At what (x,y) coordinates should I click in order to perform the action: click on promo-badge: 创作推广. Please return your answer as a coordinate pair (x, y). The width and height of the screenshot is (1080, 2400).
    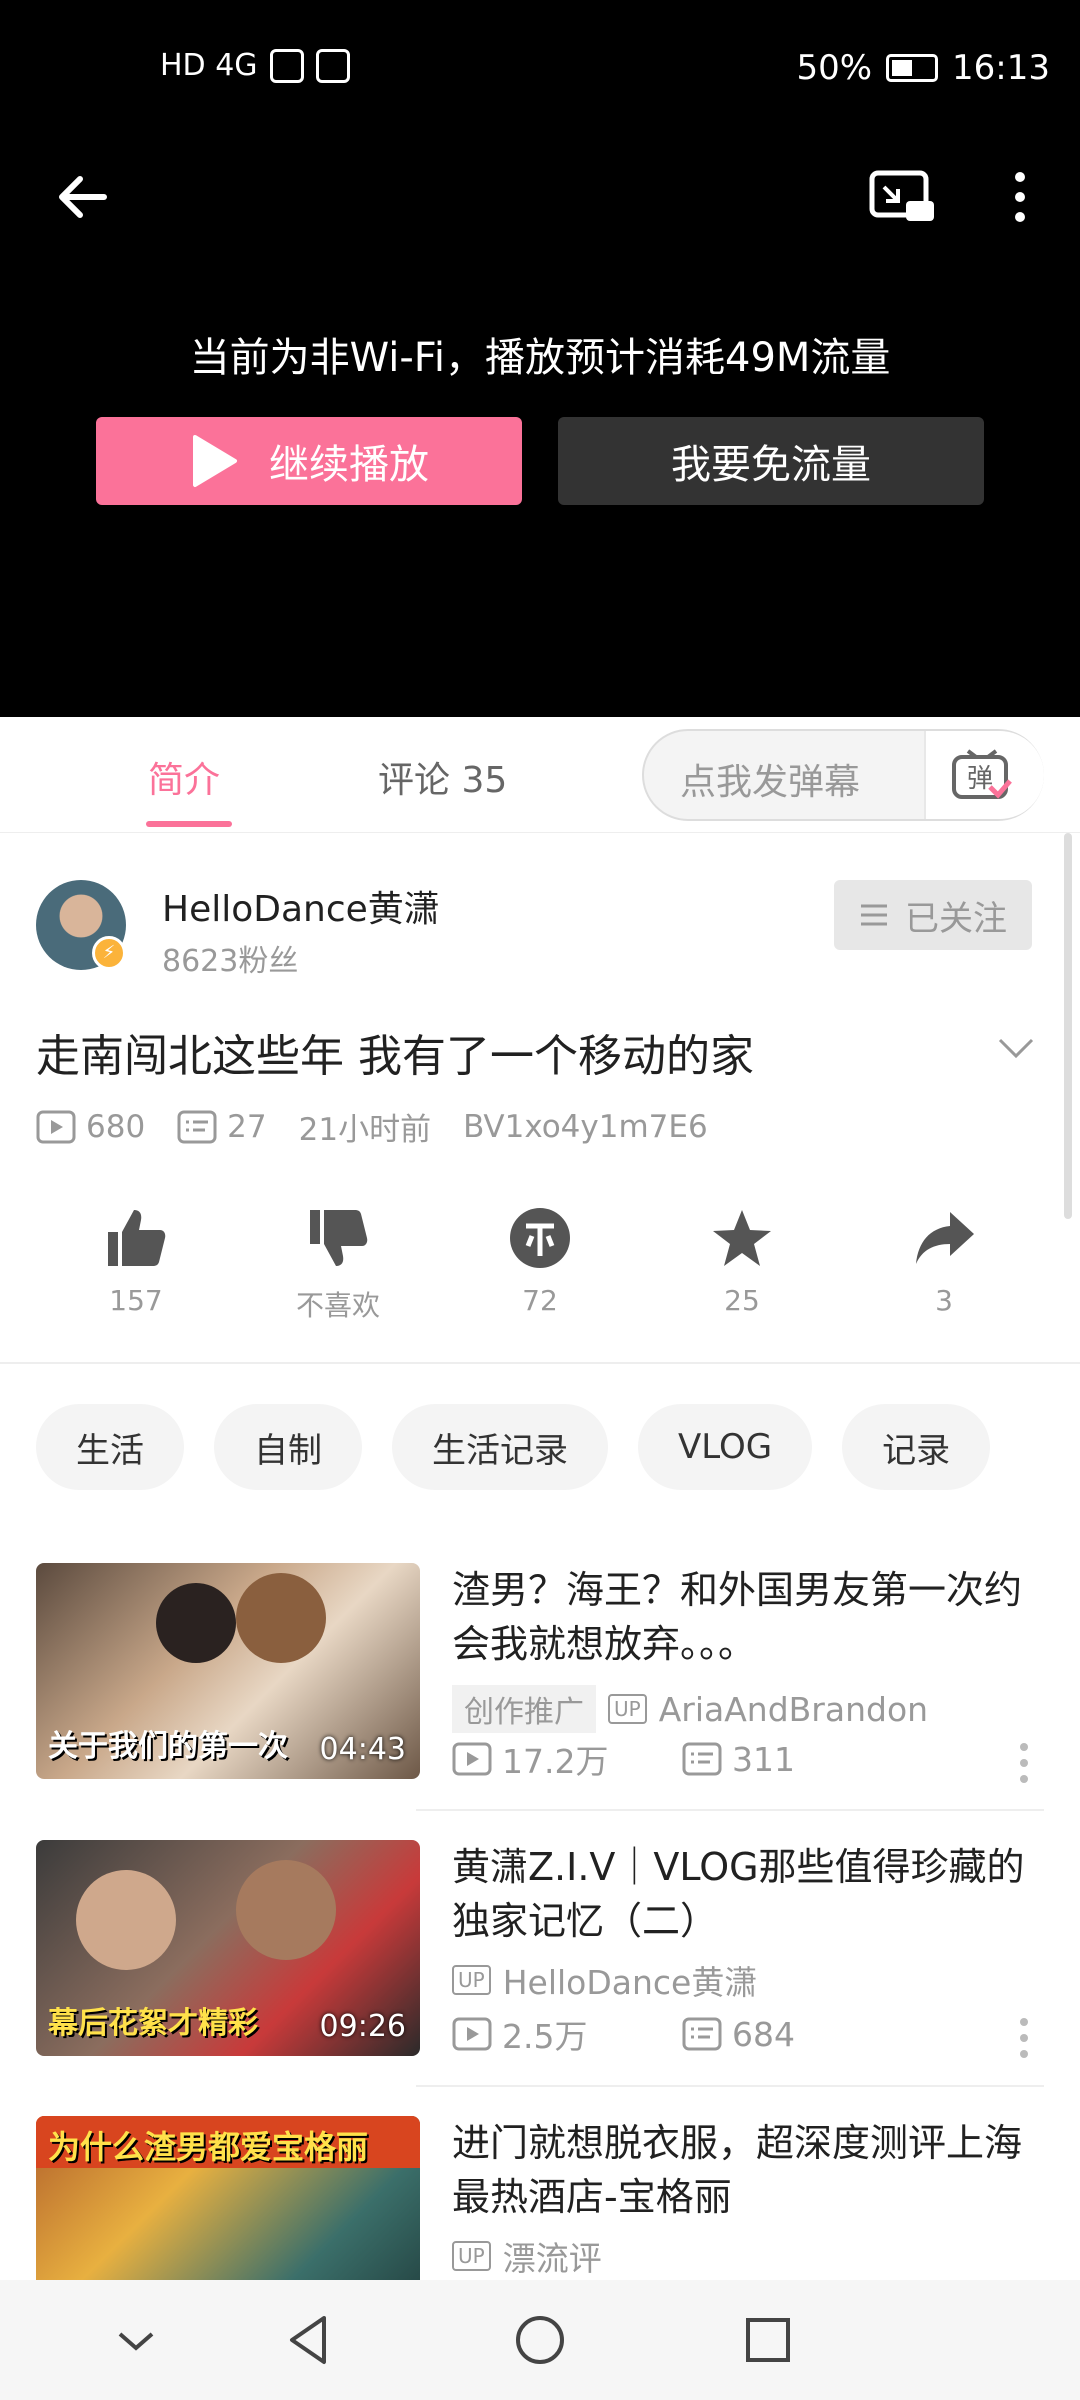
    Looking at the image, I should click on (524, 1709).